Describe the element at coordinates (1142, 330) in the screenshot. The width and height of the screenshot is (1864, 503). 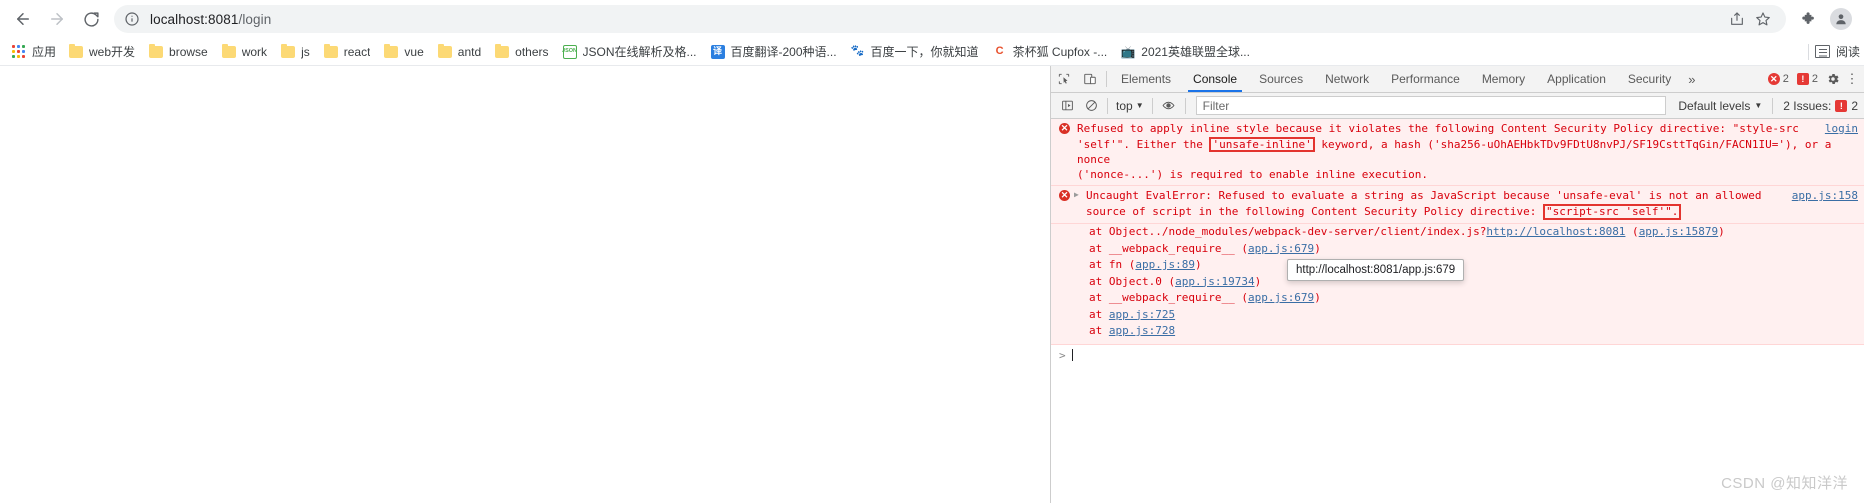
I see `stack-frame-link: app.js:728` at that location.